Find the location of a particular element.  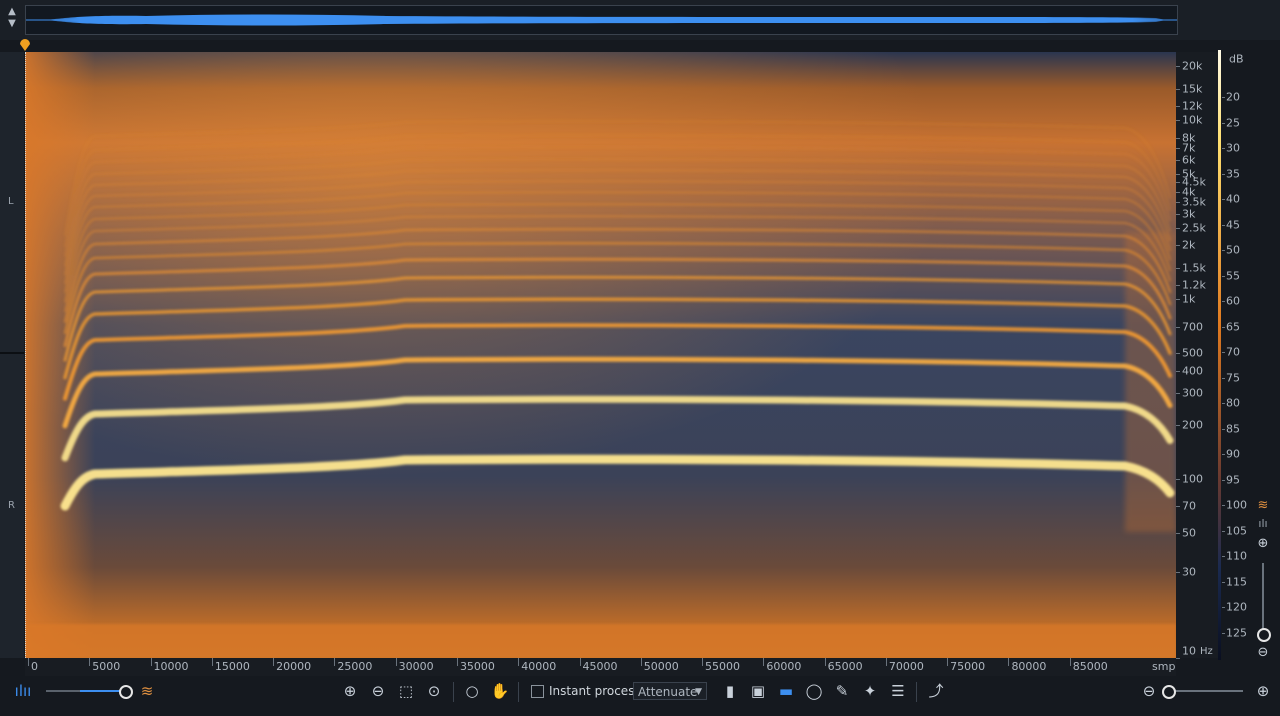

hand-icon: ✋ is located at coordinates (500, 691).